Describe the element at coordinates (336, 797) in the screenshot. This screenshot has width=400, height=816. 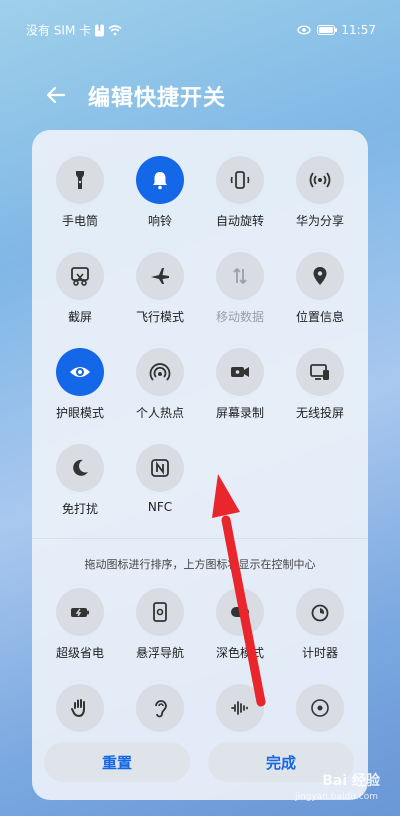
I see `watermark-sub: jingyan.baidu.com` at that location.